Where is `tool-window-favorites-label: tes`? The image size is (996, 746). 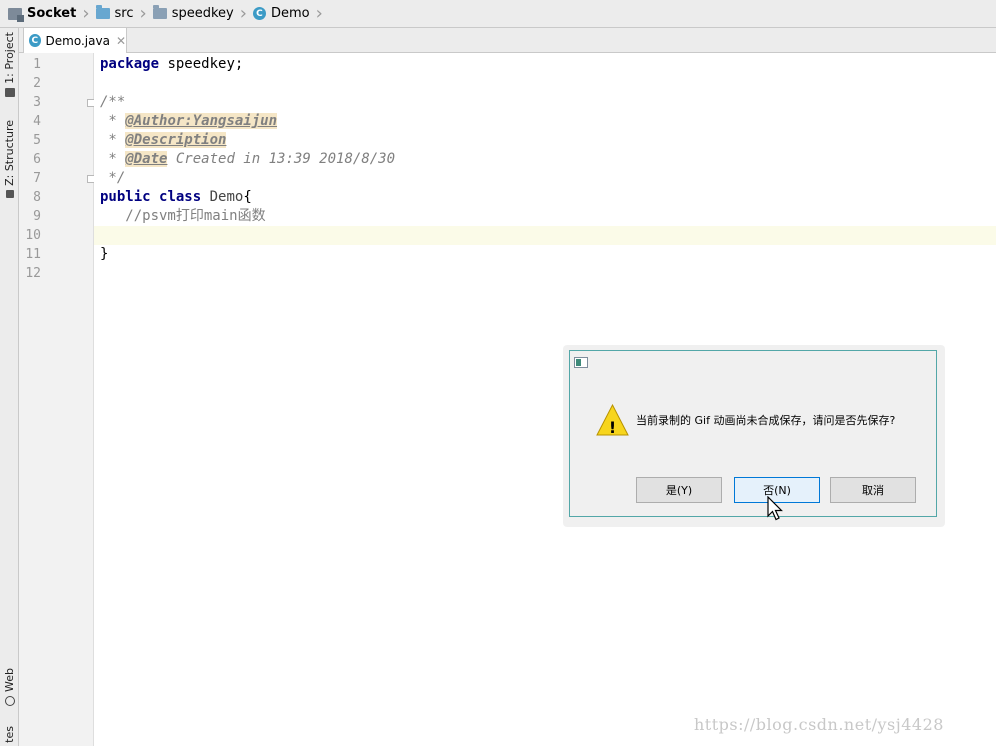
tool-window-favorites-label: tes is located at coordinates (9, 734).